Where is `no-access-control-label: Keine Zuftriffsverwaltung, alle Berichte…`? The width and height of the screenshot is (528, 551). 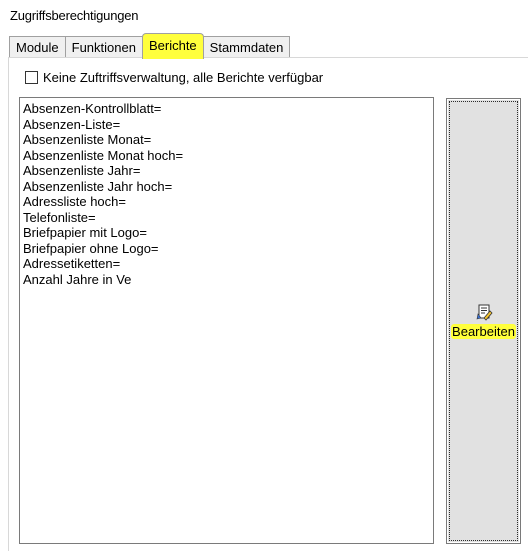
no-access-control-label: Keine Zuftriffsverwaltung, alle Berichte… is located at coordinates (183, 77).